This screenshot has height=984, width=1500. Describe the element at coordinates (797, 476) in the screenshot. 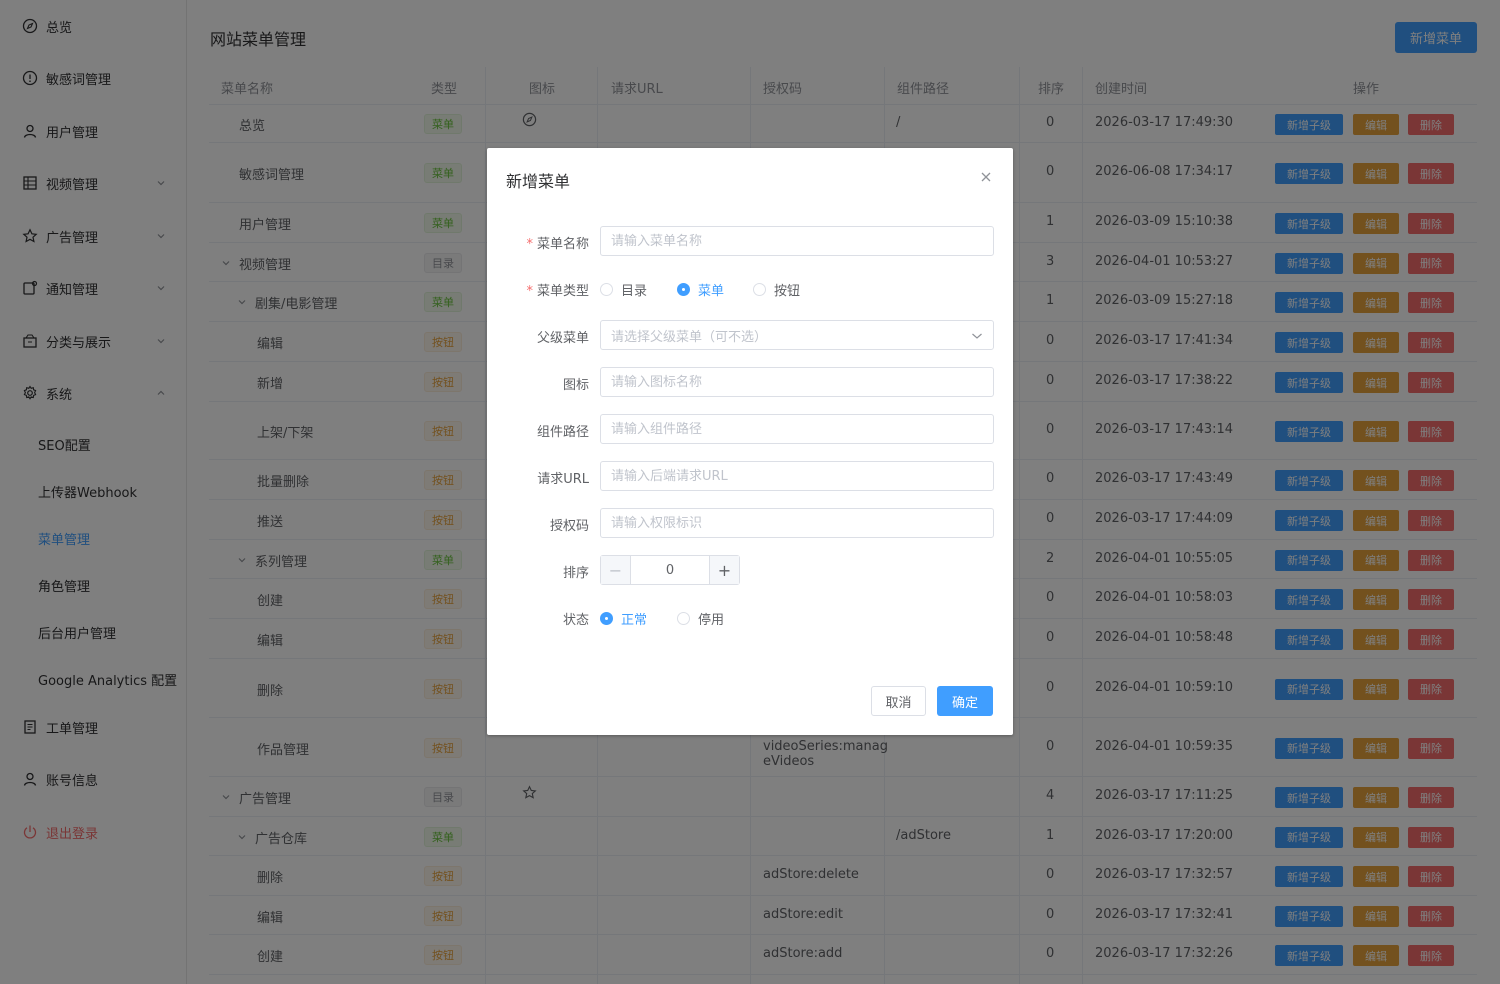

I see `request-url-input` at that location.